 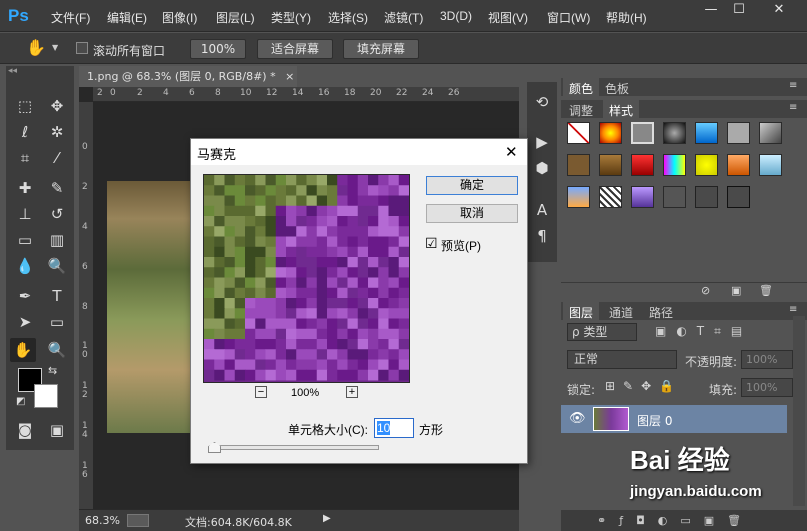 What do you see at coordinates (711, 10) in the screenshot?
I see `minimize-button: —` at bounding box center [711, 10].